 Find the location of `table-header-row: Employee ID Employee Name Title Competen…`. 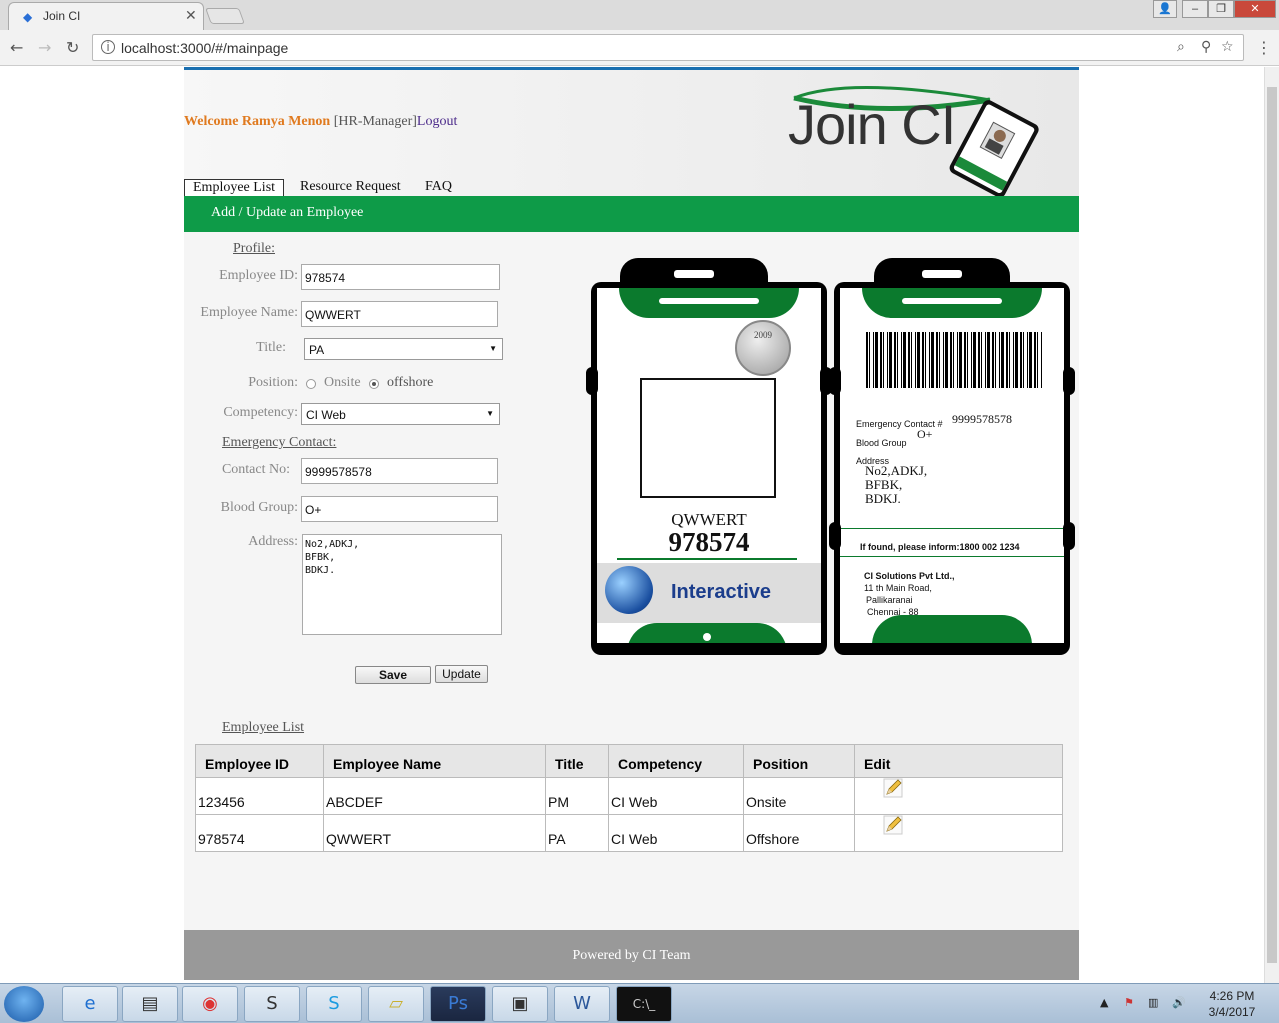

table-header-row: Employee ID Employee Name Title Competen… is located at coordinates (629, 761).